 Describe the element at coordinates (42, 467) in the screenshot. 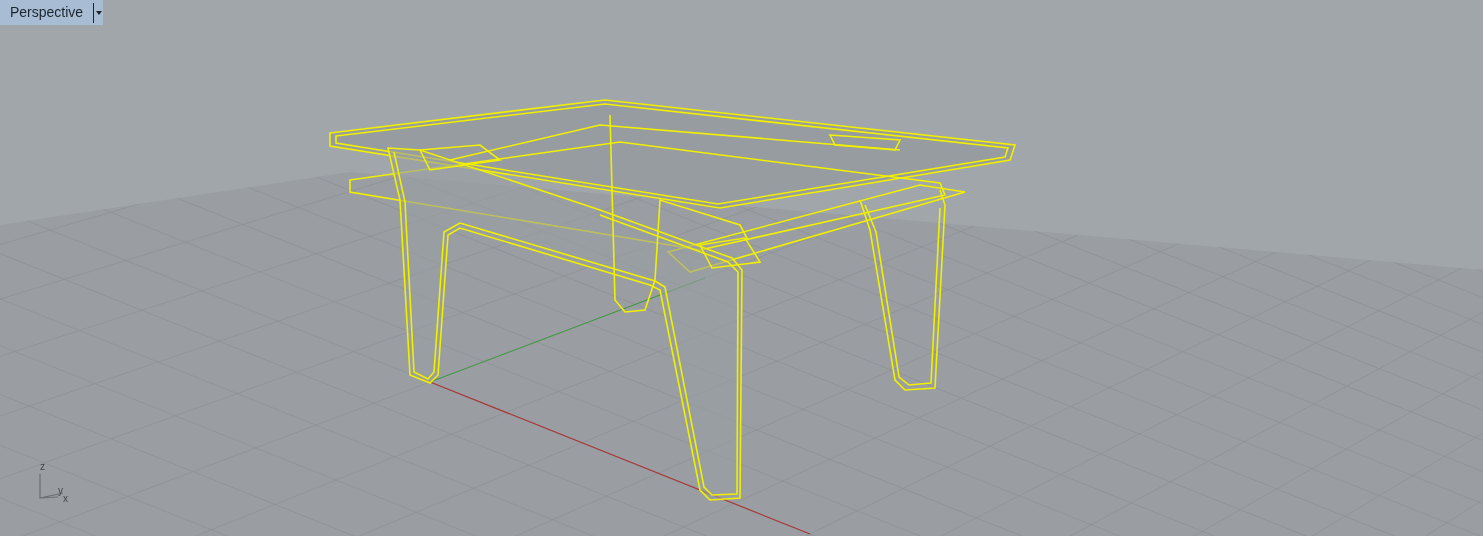

I see `z-axis-label: z` at that location.